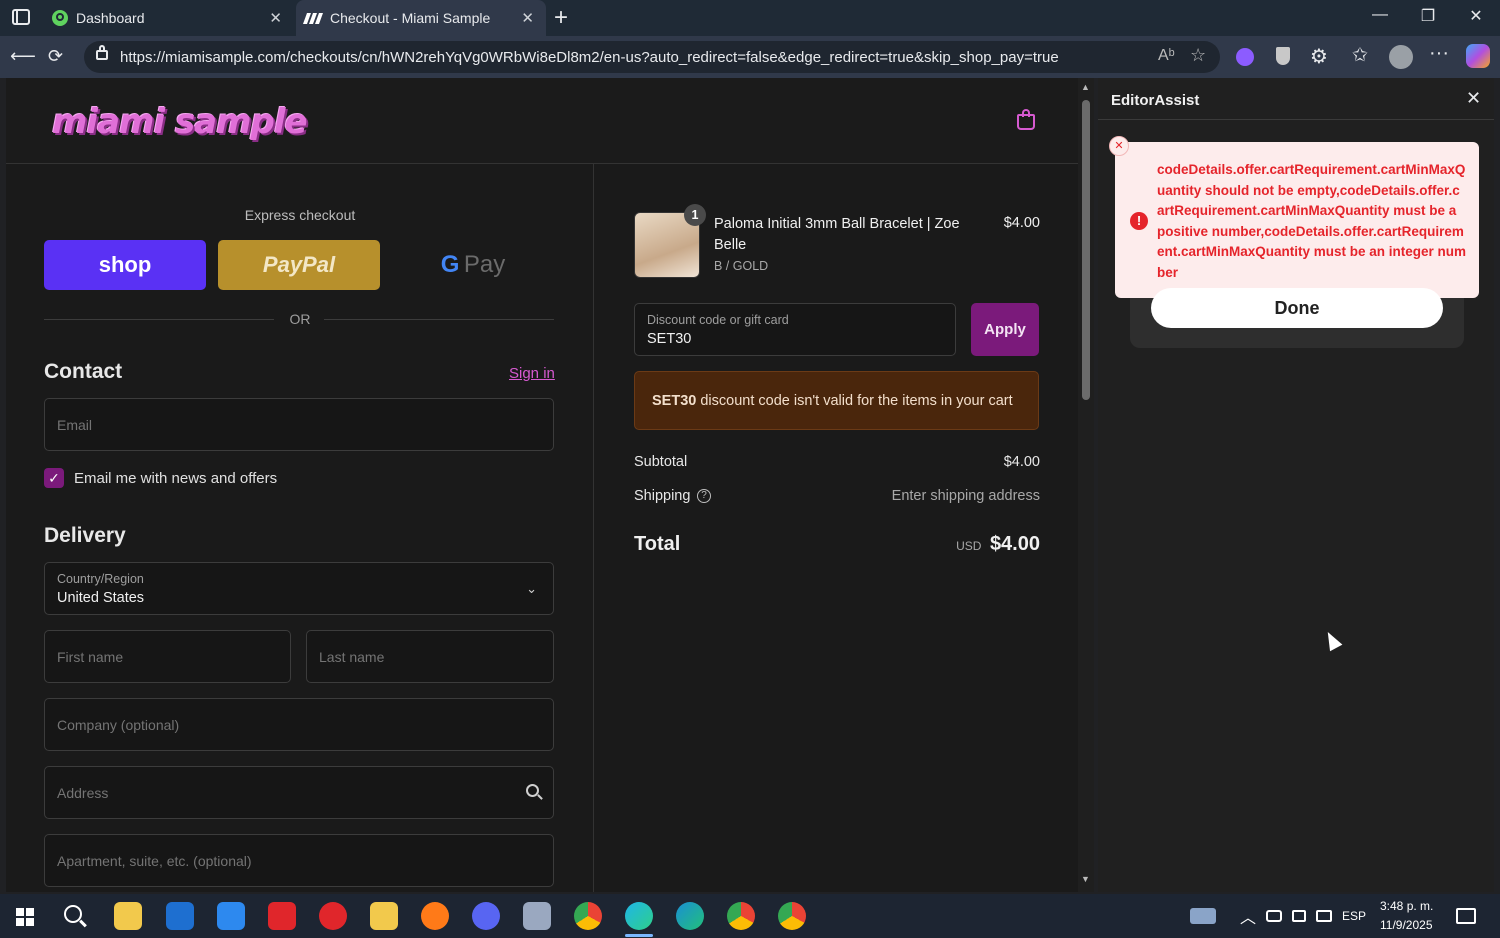  I want to click on language-indicator: ESP, so click(1354, 916).